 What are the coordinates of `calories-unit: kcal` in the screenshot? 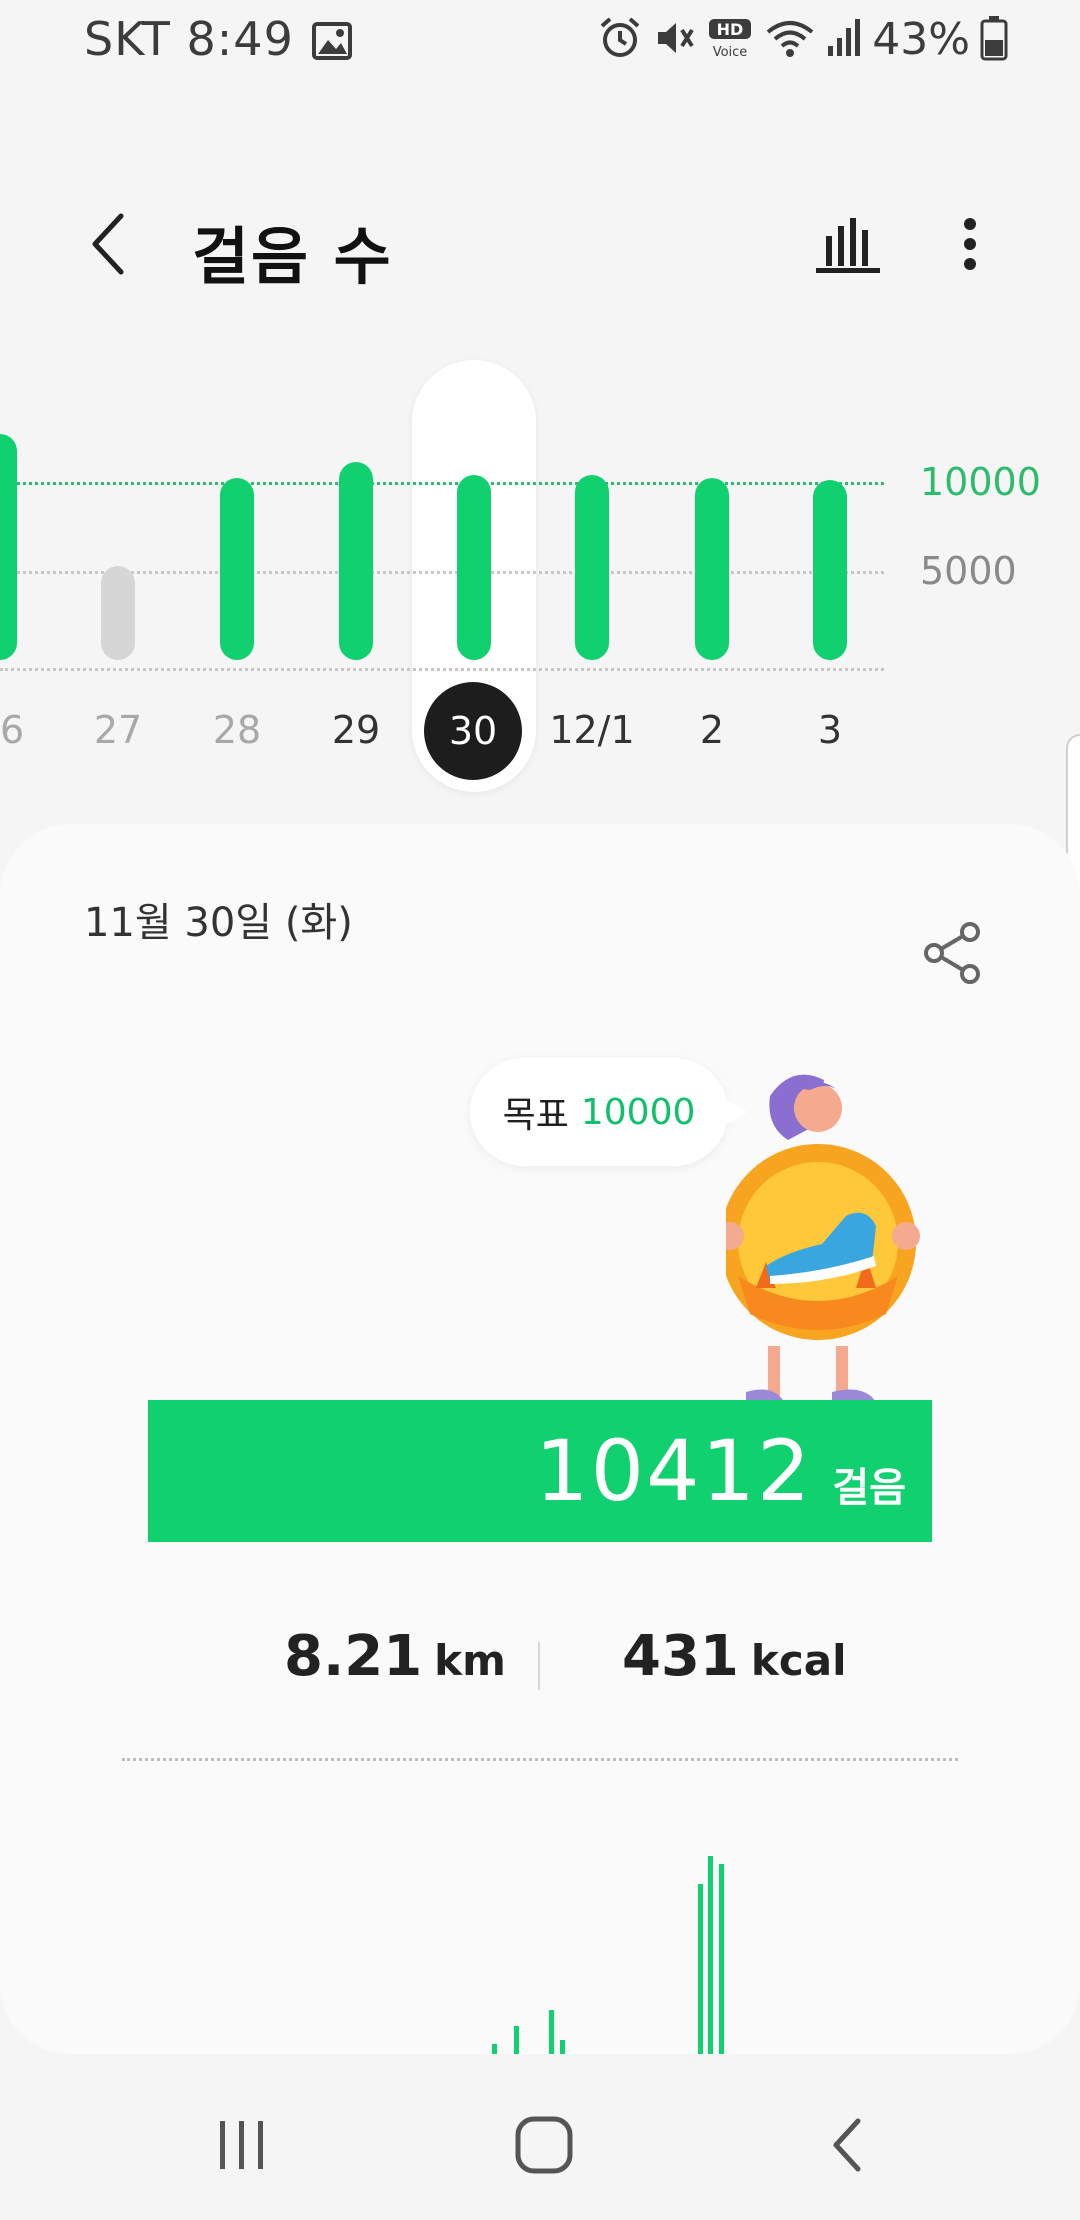 It's located at (798, 1660).